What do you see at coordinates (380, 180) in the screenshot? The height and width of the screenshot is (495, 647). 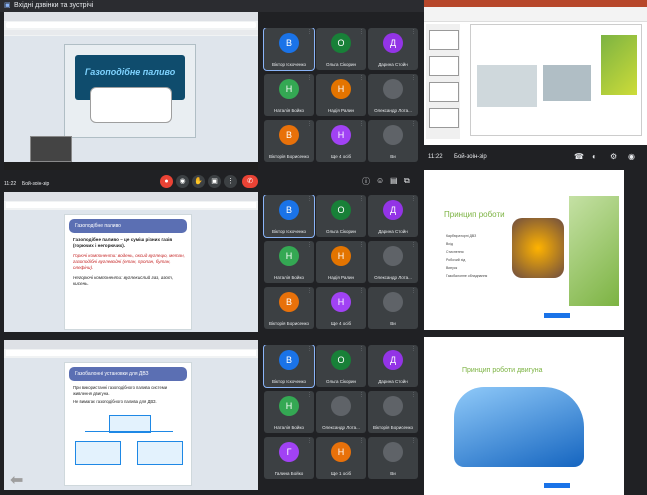 I see `people-icon: ☺` at bounding box center [380, 180].